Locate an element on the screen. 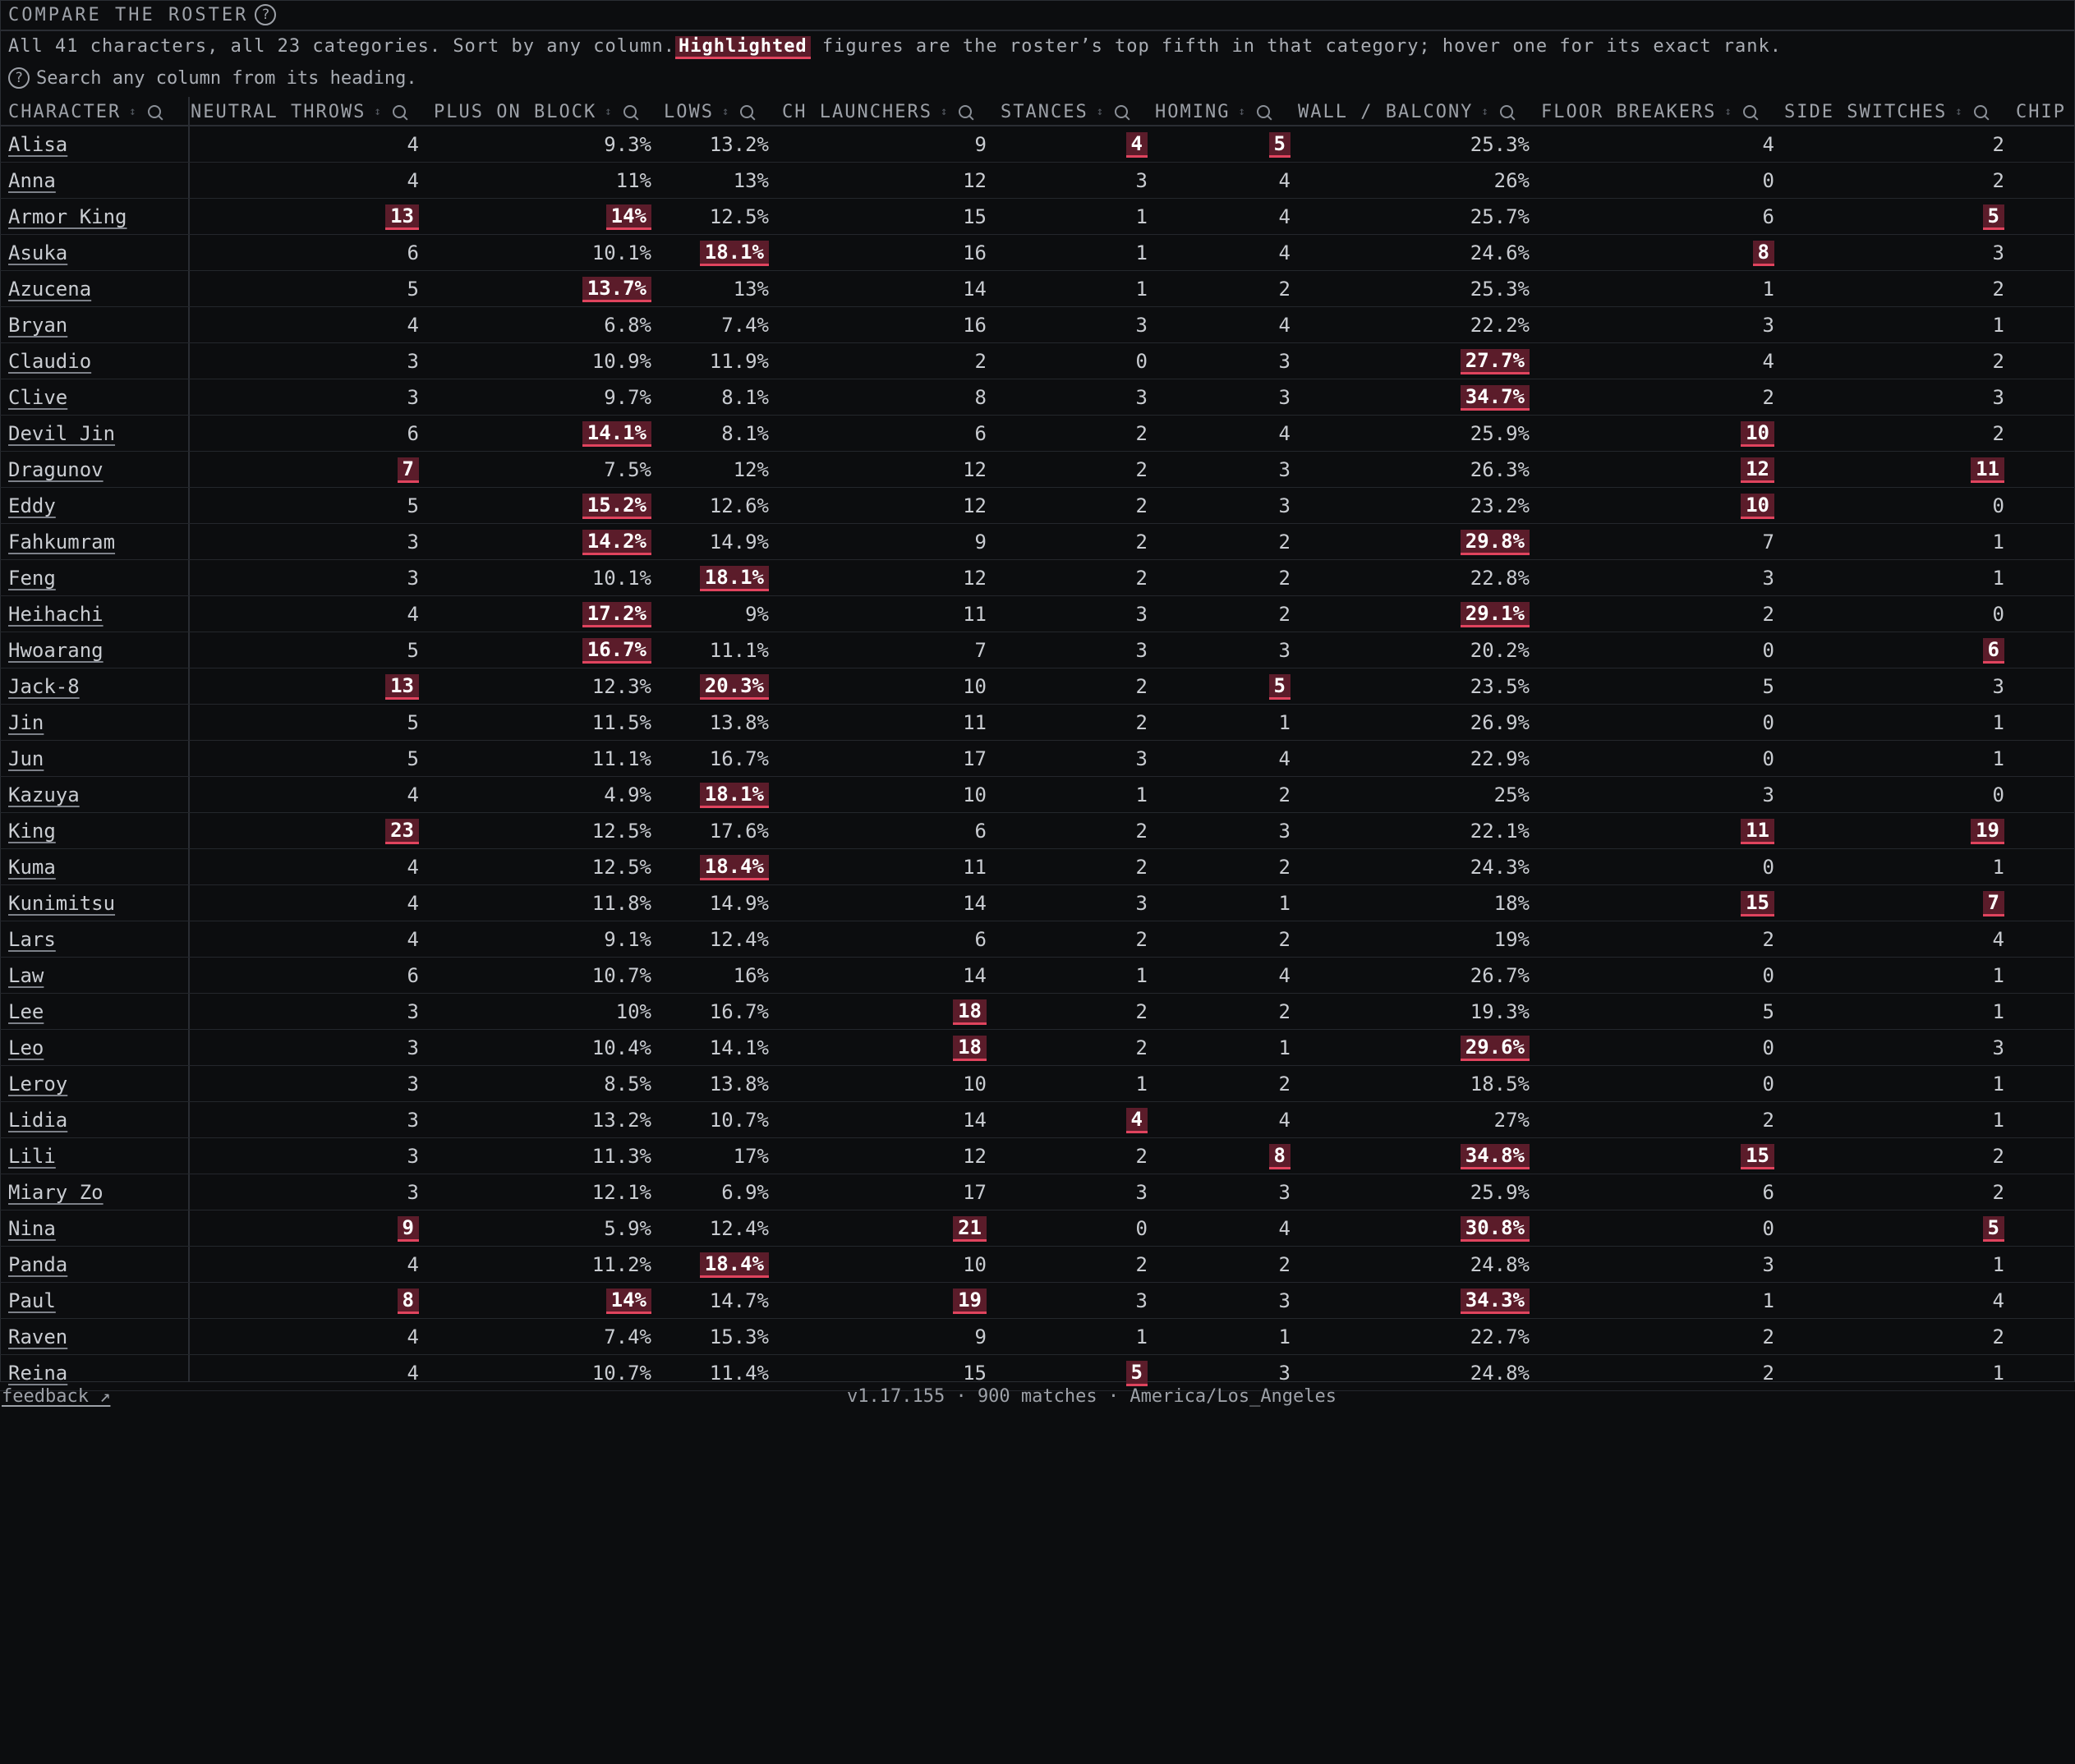  highlighted-value: 9 is located at coordinates (408, 1228).